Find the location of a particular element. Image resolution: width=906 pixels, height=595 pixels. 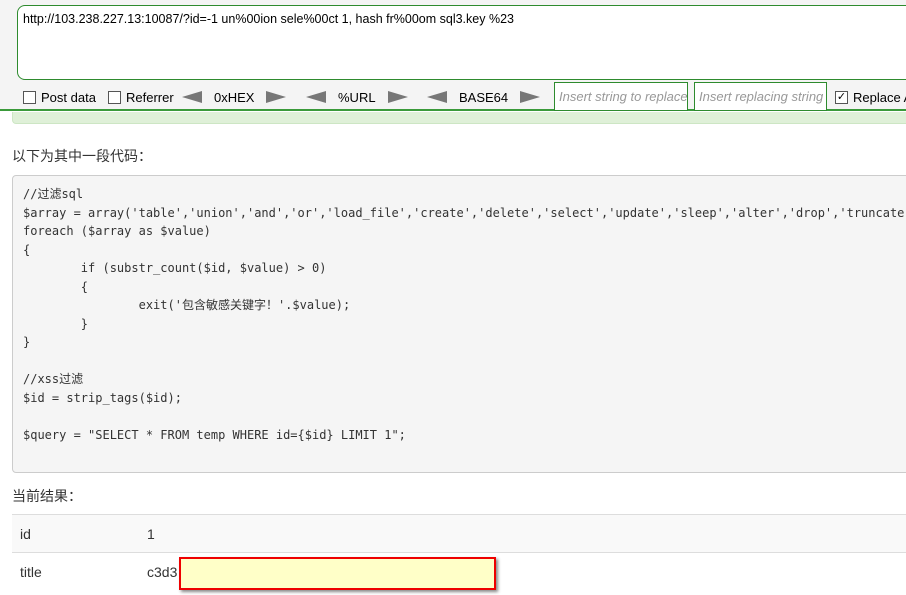

status-strip is located at coordinates (459, 118).